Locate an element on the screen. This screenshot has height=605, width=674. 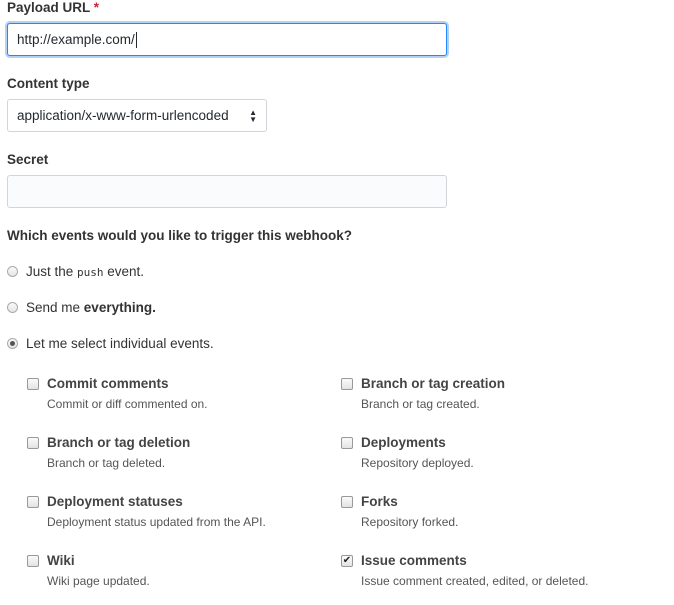
radio-push: Just the push event. is located at coordinates (75, 271).